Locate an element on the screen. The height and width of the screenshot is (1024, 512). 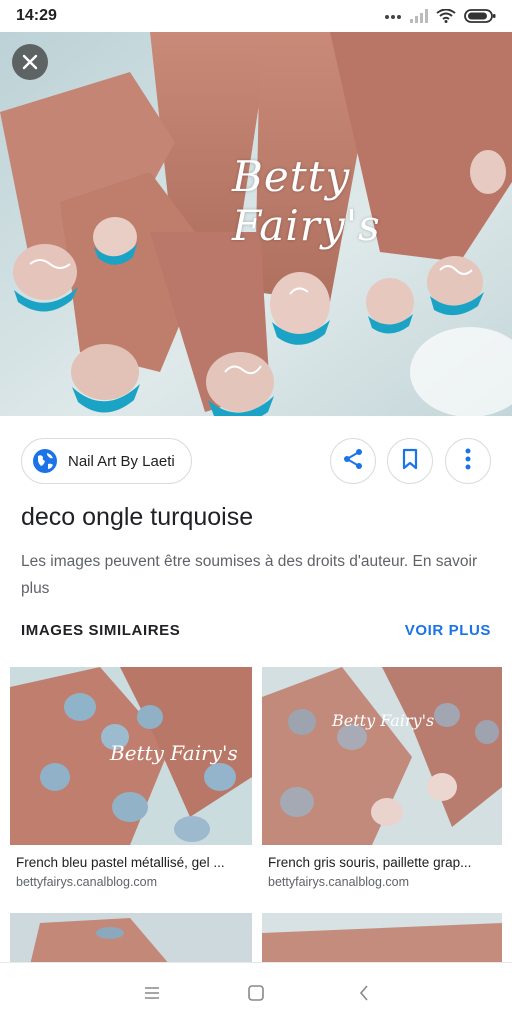
similar-domain-1: bettyfairys.canalblog.com is located at coordinates (87, 882).